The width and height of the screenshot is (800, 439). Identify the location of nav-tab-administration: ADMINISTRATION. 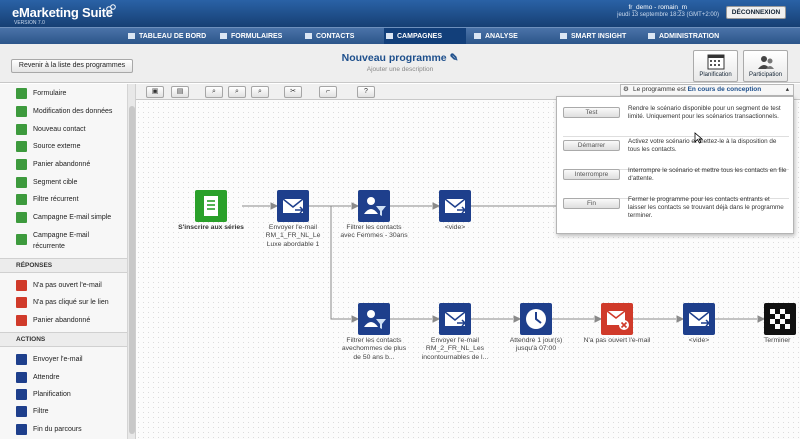
(691, 36).